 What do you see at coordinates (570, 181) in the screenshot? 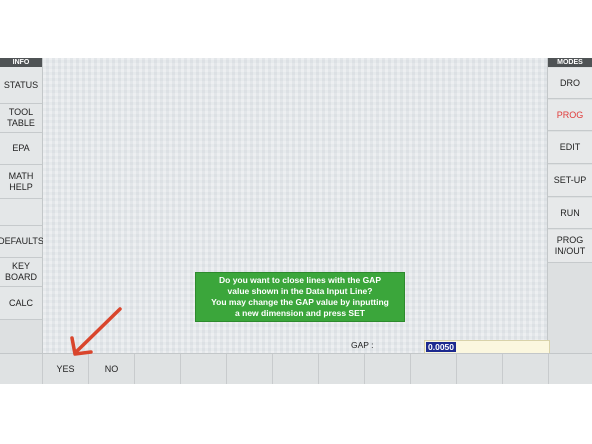
I see `mode-setup-button: SET-UP` at bounding box center [570, 181].